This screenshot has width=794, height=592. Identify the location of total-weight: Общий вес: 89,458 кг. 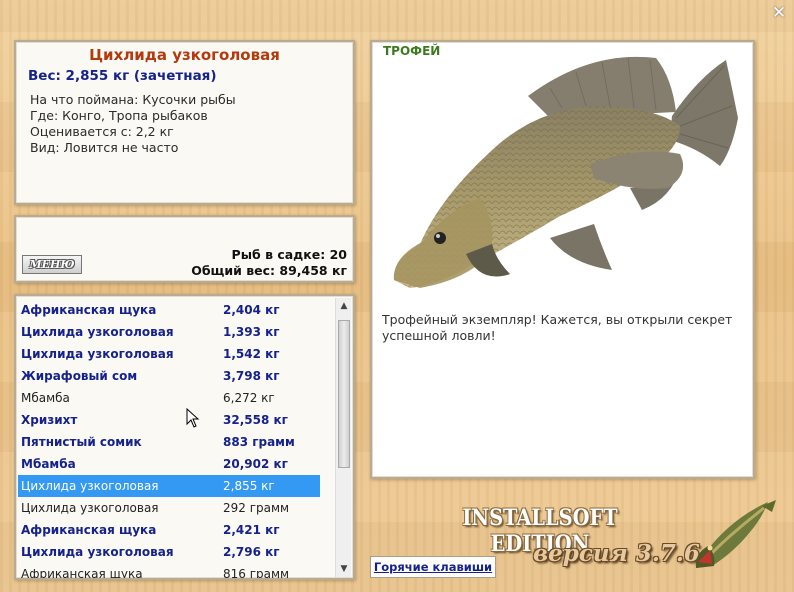
(269, 270).